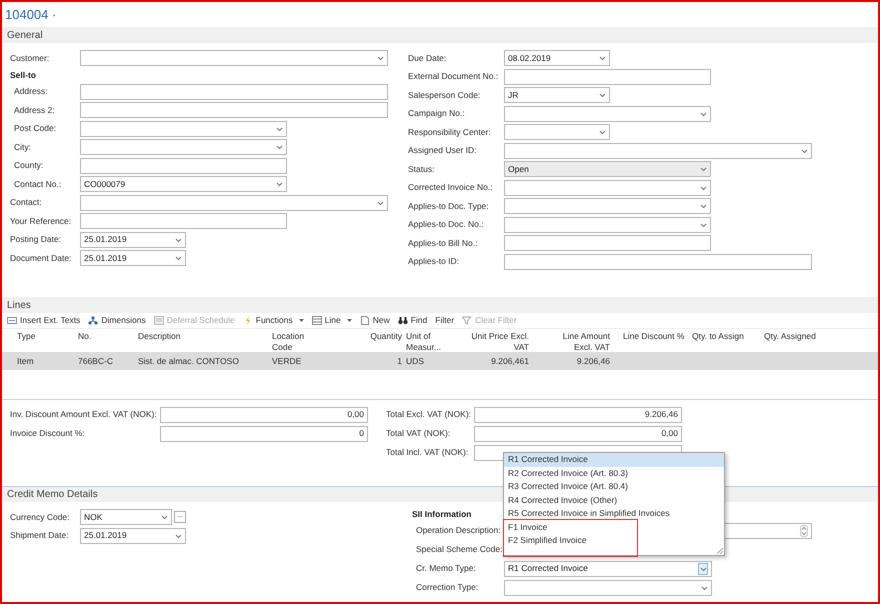 This screenshot has width=880, height=604. What do you see at coordinates (30, 15) in the screenshot?
I see `page-title: 104004 ·` at bounding box center [30, 15].